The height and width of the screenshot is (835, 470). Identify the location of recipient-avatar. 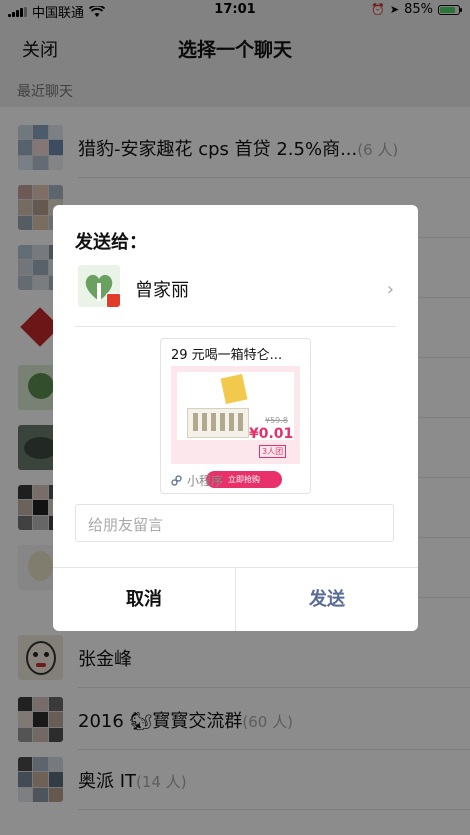
(99, 286).